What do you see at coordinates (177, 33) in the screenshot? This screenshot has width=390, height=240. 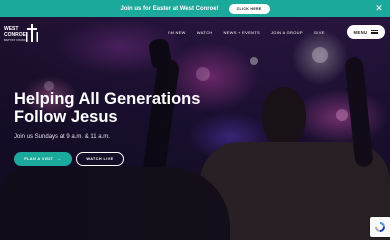 I see `nav-item-im-new: I'M NEW` at bounding box center [177, 33].